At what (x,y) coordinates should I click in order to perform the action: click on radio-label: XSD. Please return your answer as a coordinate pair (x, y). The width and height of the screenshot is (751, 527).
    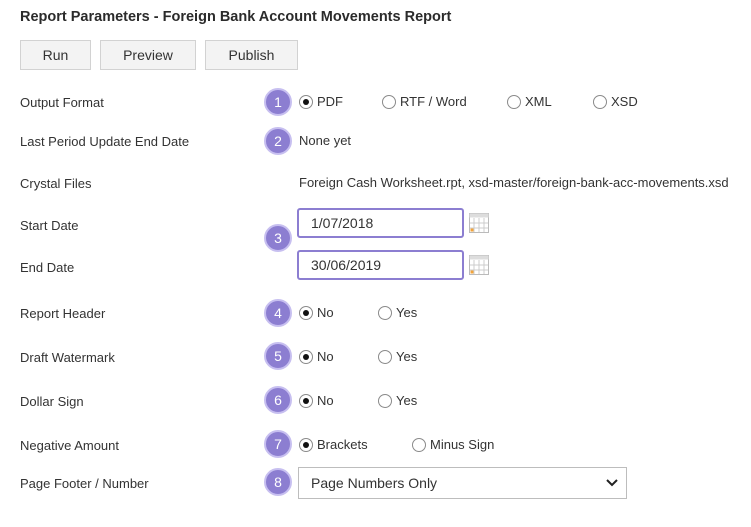
    Looking at the image, I should click on (624, 101).